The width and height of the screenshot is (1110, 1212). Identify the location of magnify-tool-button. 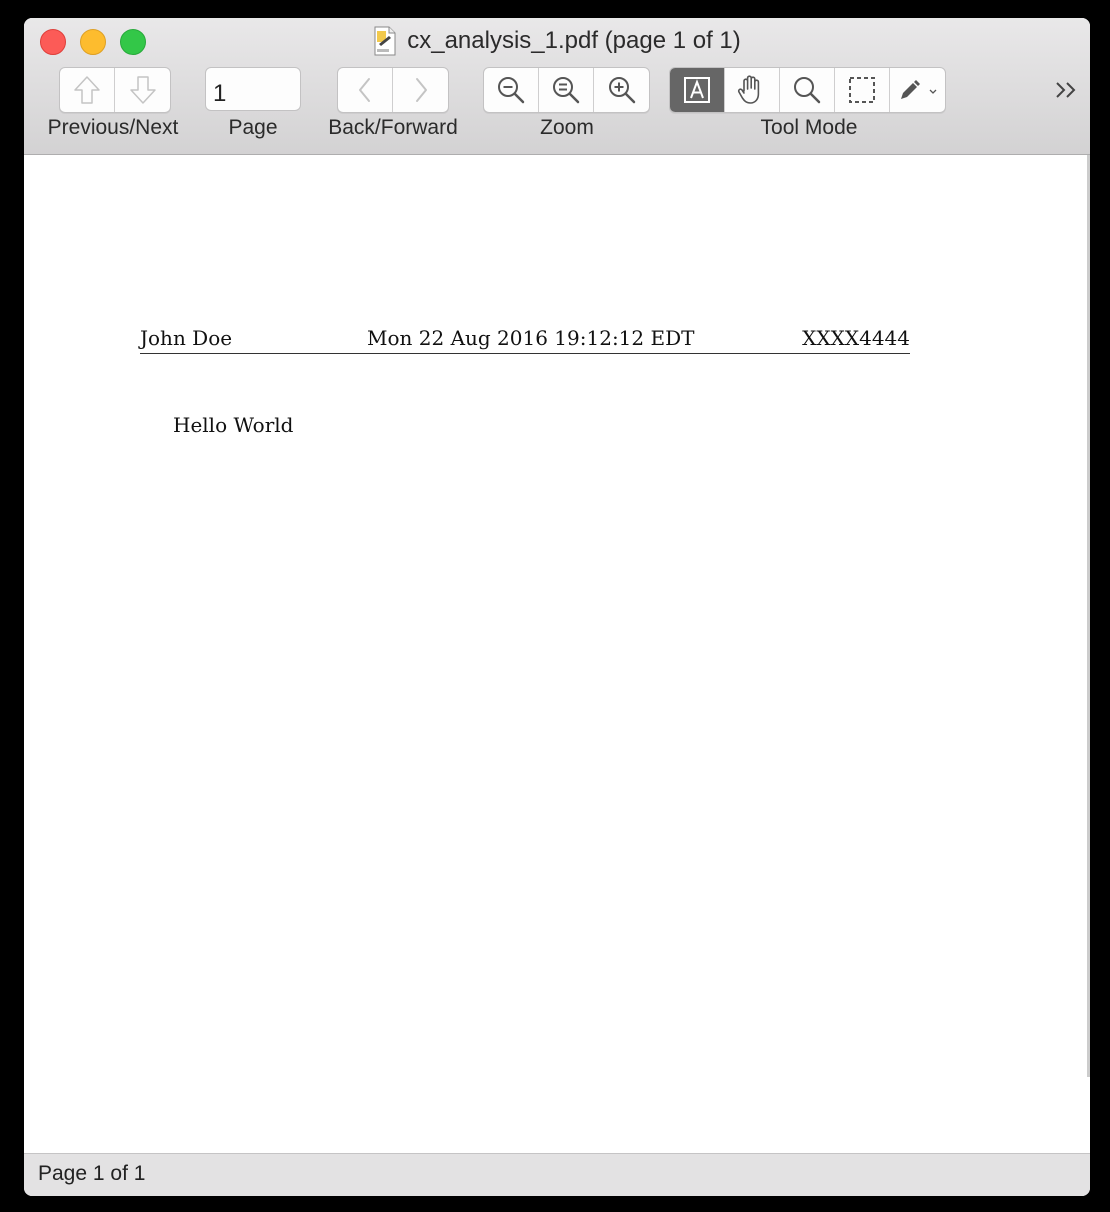
(807, 90).